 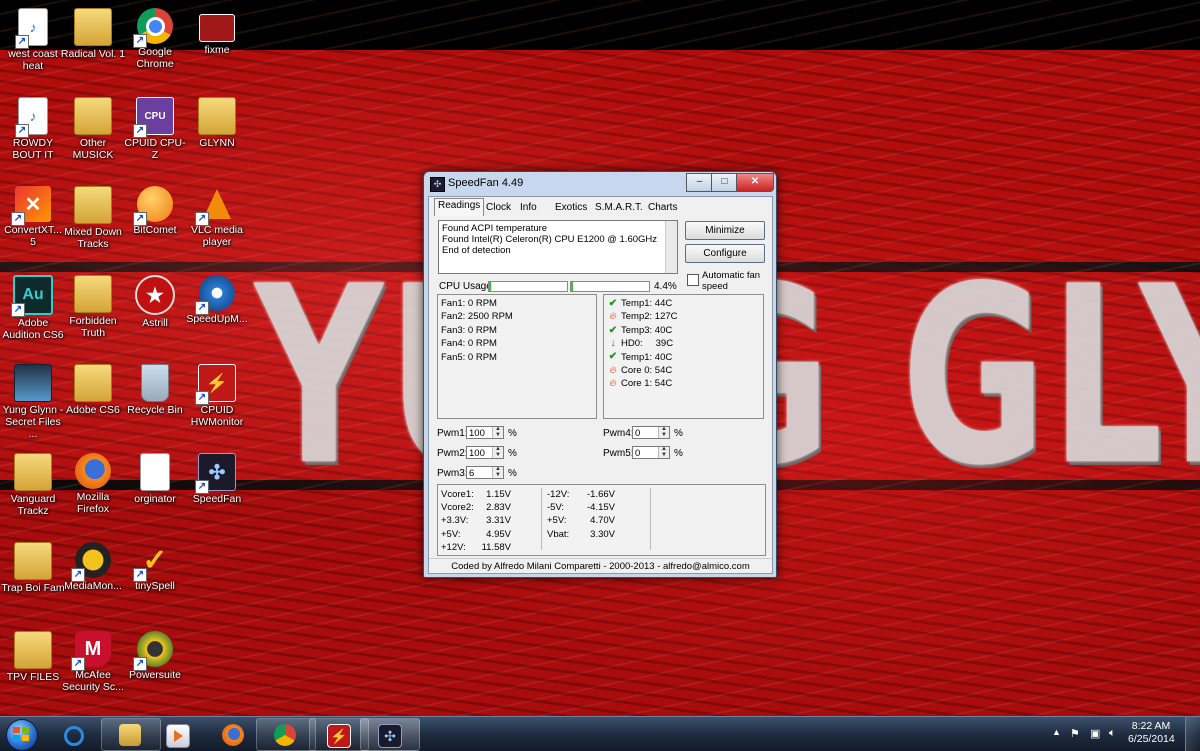 What do you see at coordinates (217, 396) in the screenshot?
I see `desktop-icon-cpuid-hwmonitor: ⚡ CPUID HWMonitor` at bounding box center [217, 396].